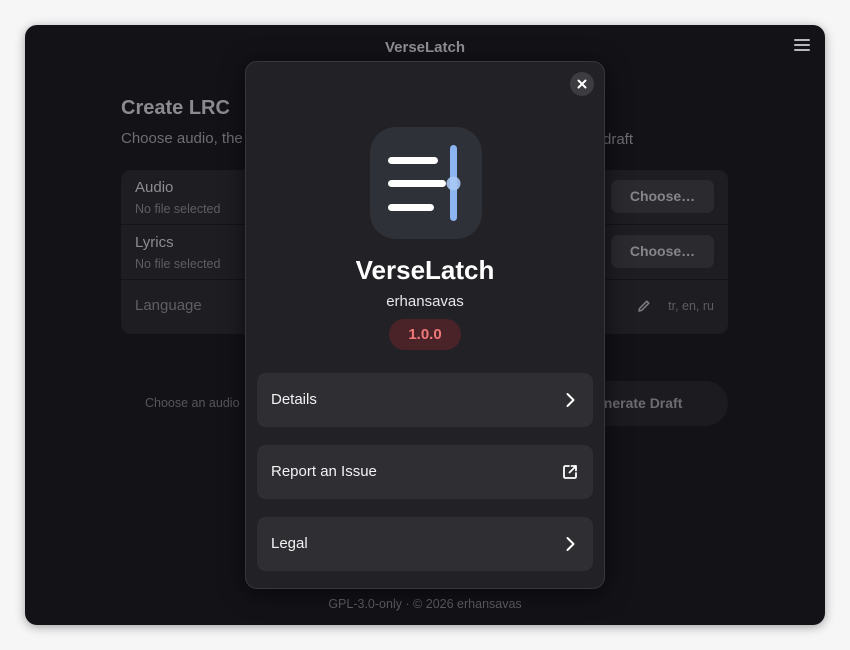 This screenshot has height=650, width=850. What do you see at coordinates (154, 242) in the screenshot?
I see `lyrics-label: Lyrics` at bounding box center [154, 242].